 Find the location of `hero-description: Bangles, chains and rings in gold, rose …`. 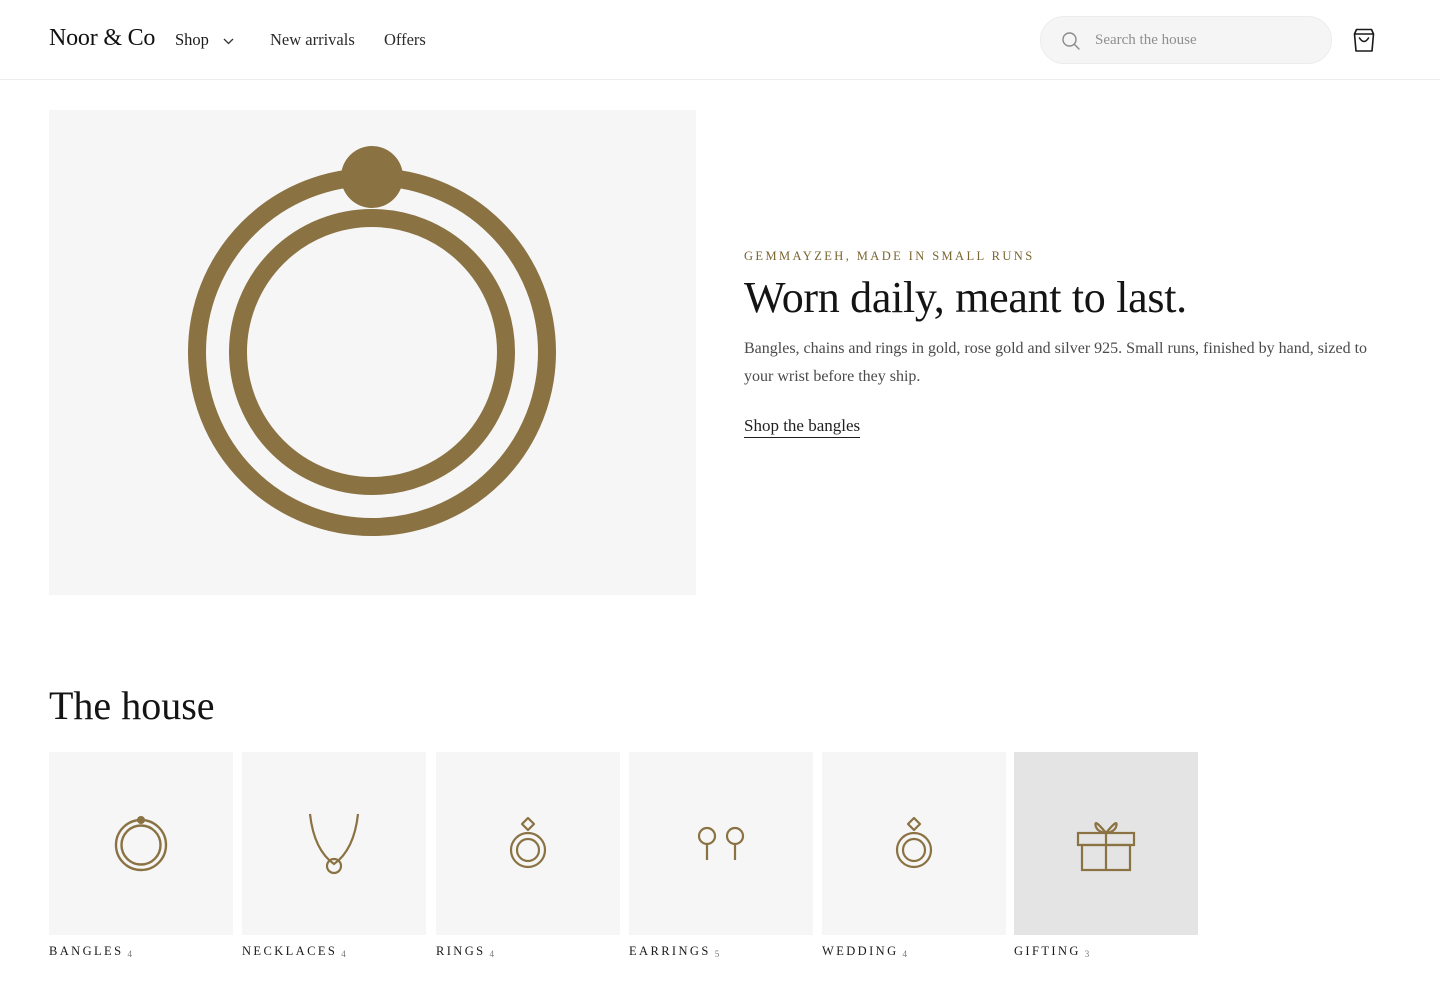

hero-description: Bangles, chains and rings in gold, rose … is located at coordinates (1056, 362).